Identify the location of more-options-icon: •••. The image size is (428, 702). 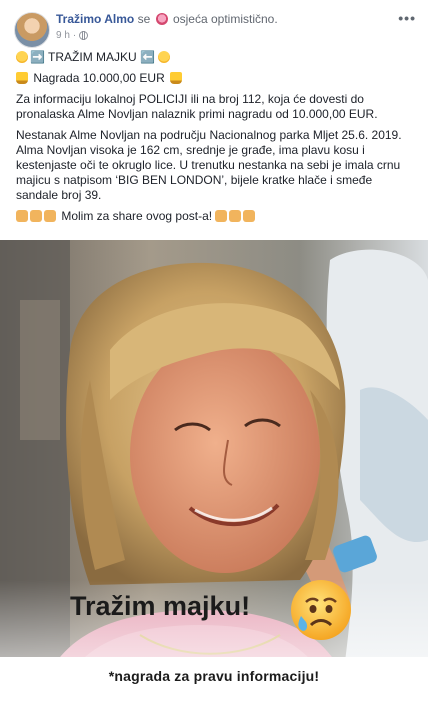
(407, 18).